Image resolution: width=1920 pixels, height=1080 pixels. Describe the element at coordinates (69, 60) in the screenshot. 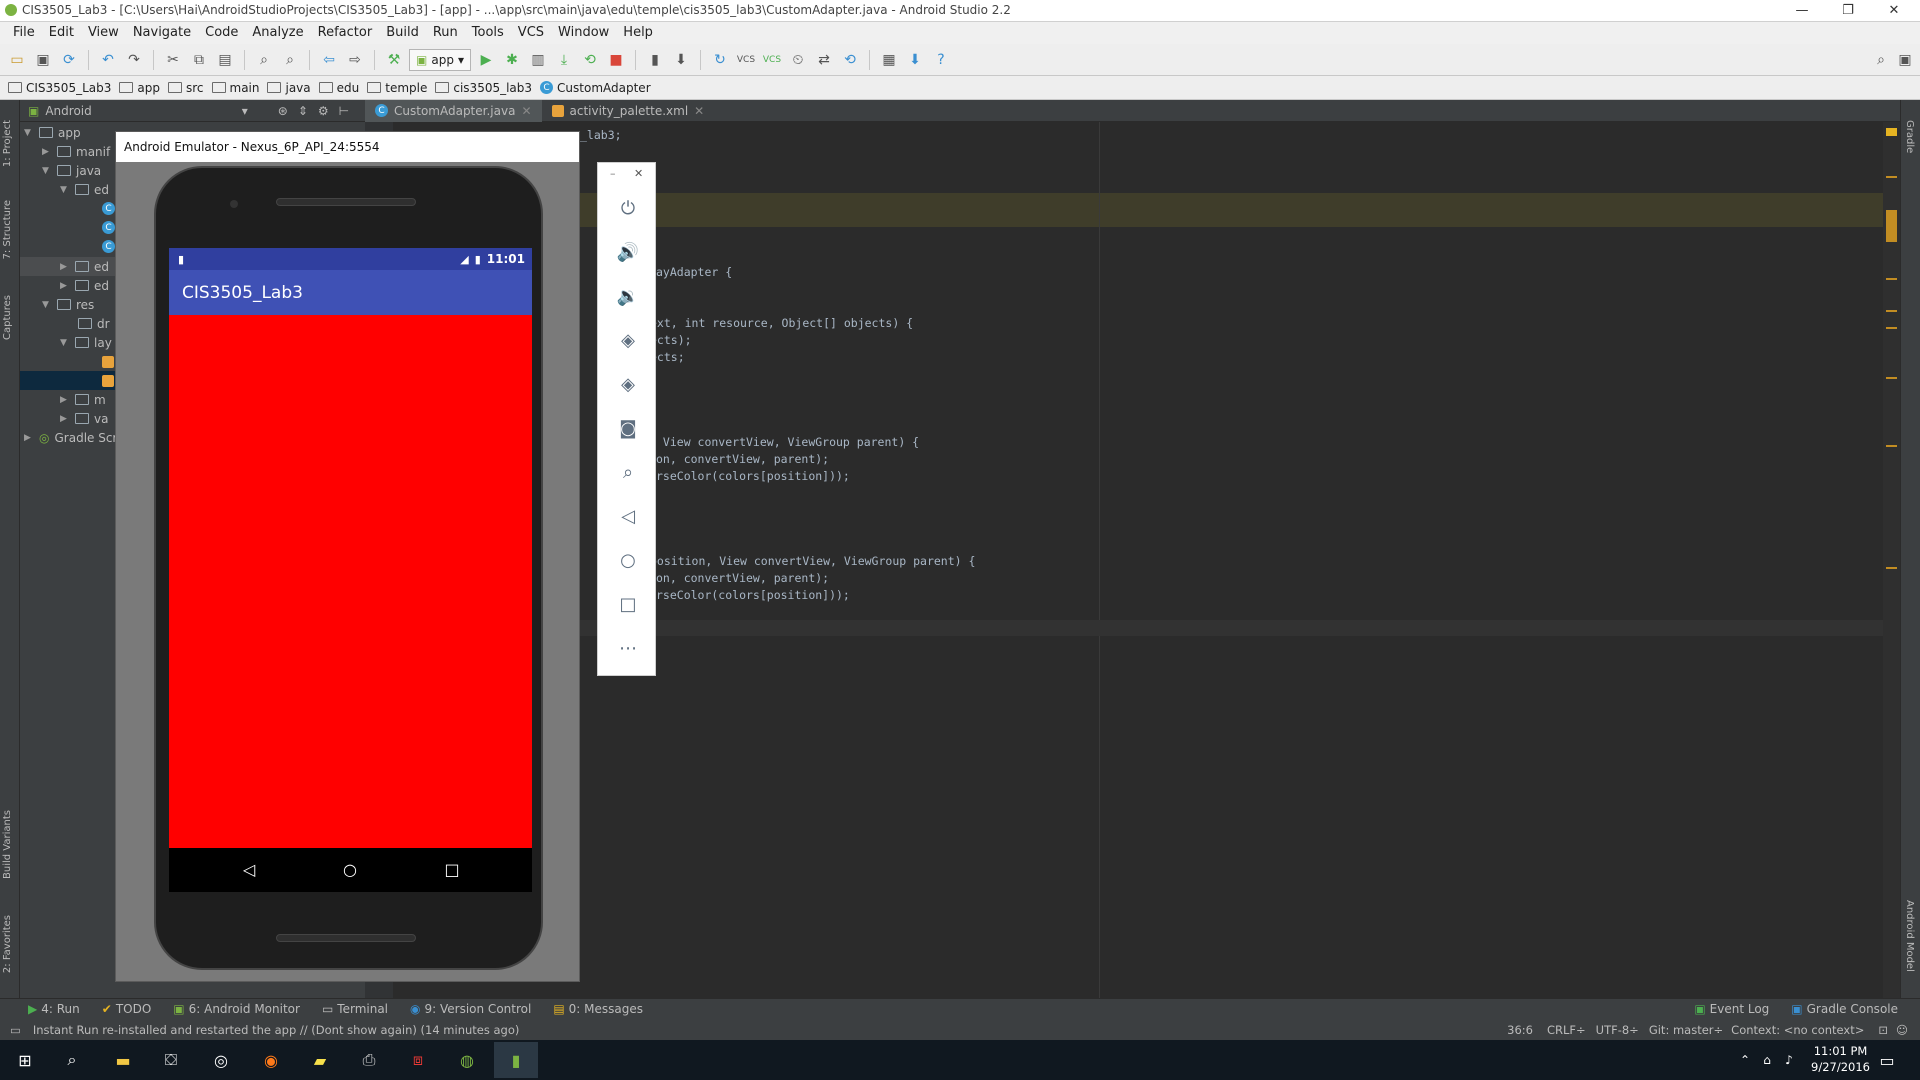

I see `sync-icon: ⟳` at that location.